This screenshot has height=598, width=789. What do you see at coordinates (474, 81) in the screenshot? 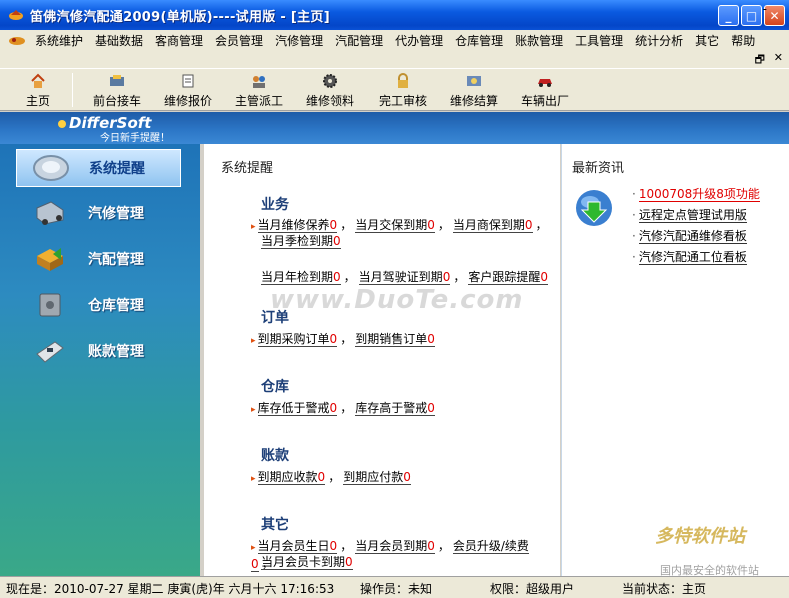
I see `settlement-icon` at bounding box center [474, 81].